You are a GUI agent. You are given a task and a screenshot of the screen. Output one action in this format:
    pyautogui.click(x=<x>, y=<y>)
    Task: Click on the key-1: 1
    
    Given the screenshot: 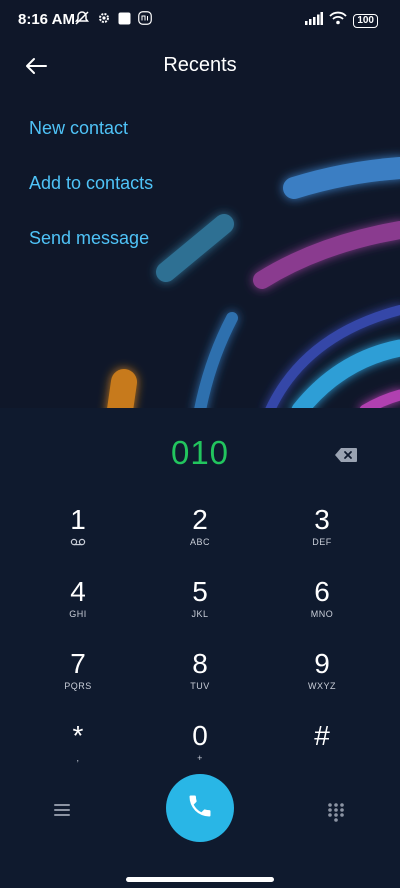 What is the action you would take?
    pyautogui.click(x=78, y=537)
    